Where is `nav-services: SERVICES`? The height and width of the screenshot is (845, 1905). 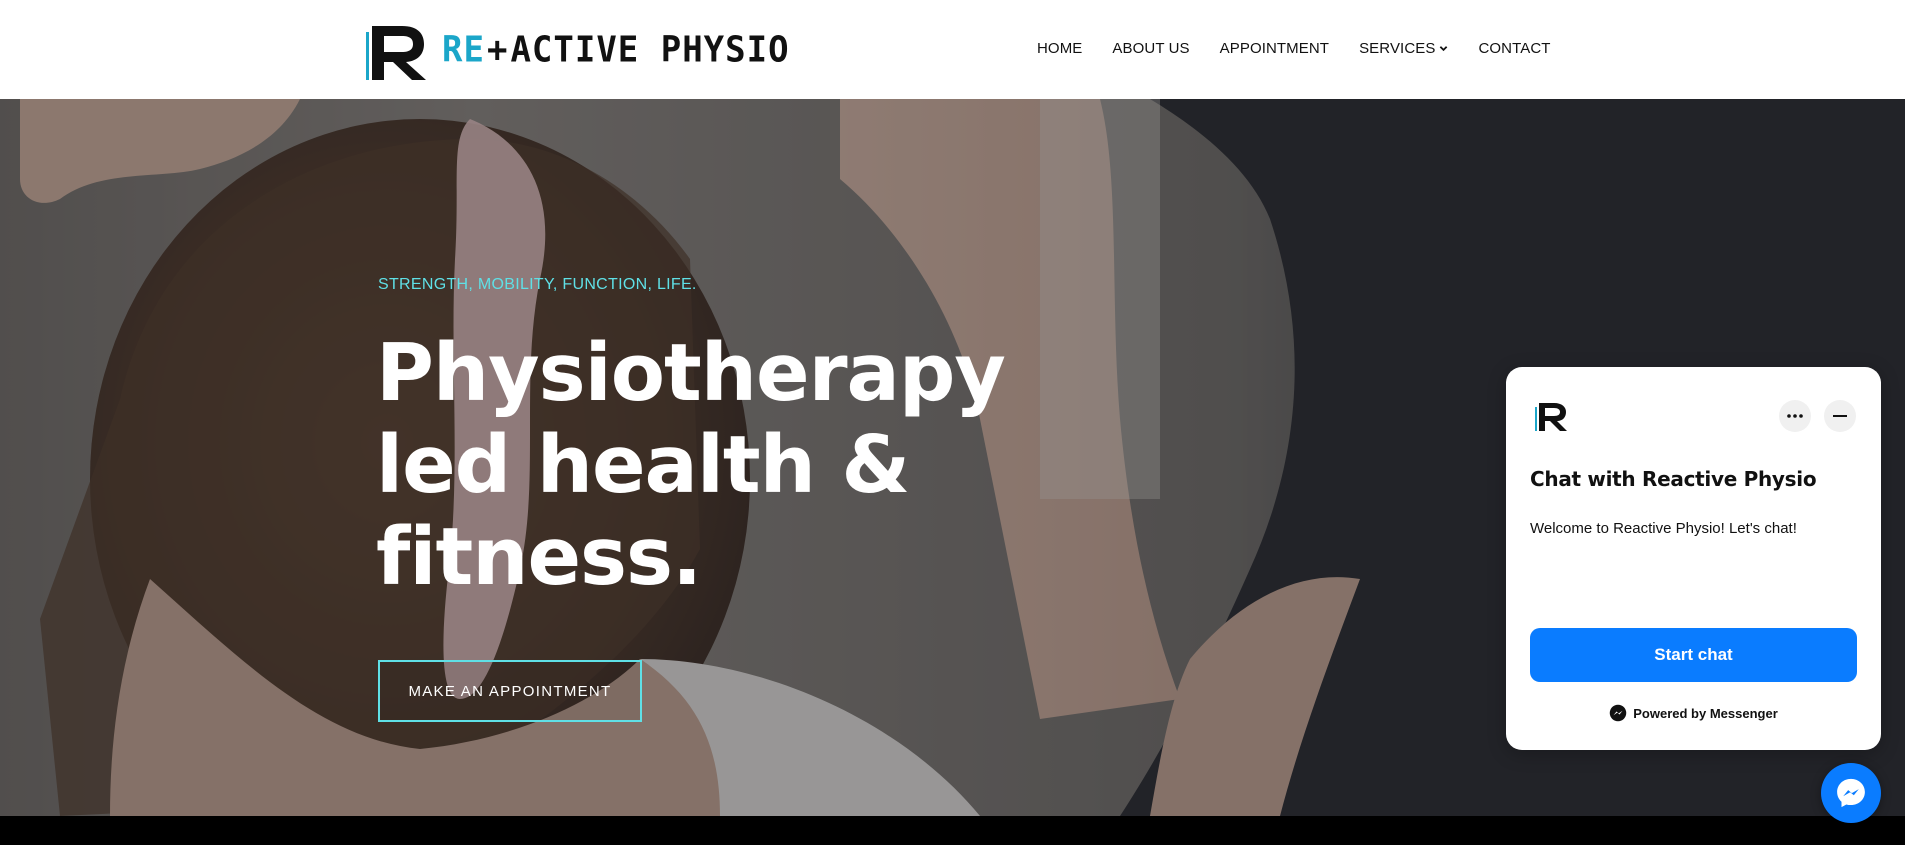
nav-services: SERVICES is located at coordinates (1403, 48).